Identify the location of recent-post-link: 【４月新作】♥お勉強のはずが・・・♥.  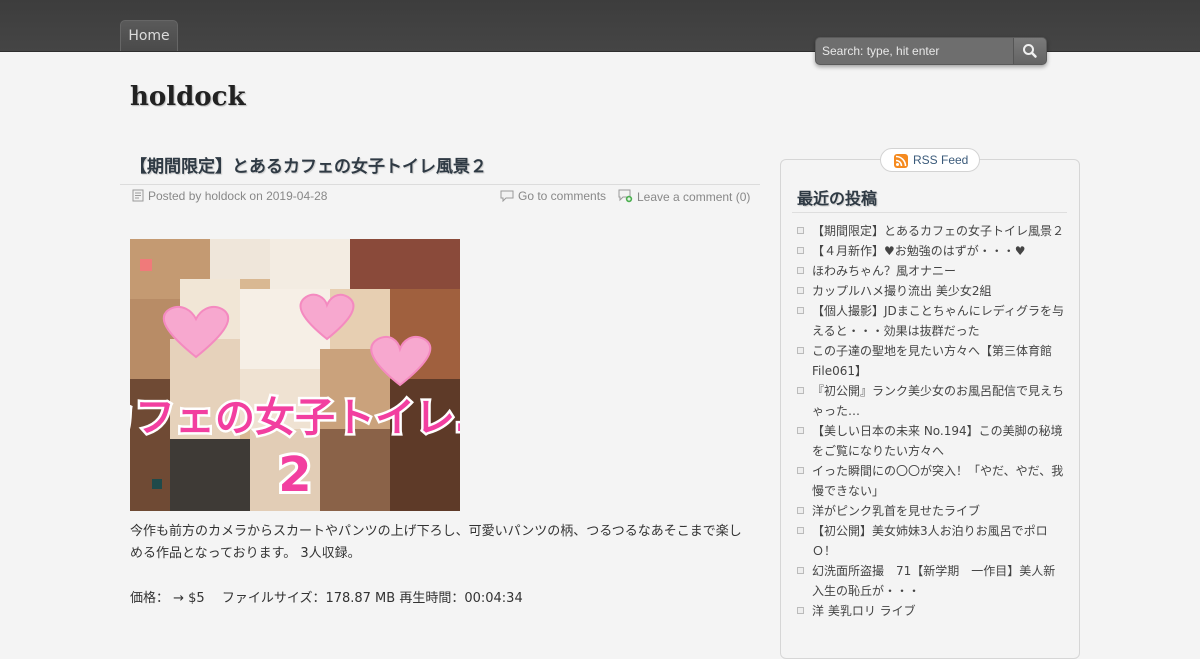
(919, 251).